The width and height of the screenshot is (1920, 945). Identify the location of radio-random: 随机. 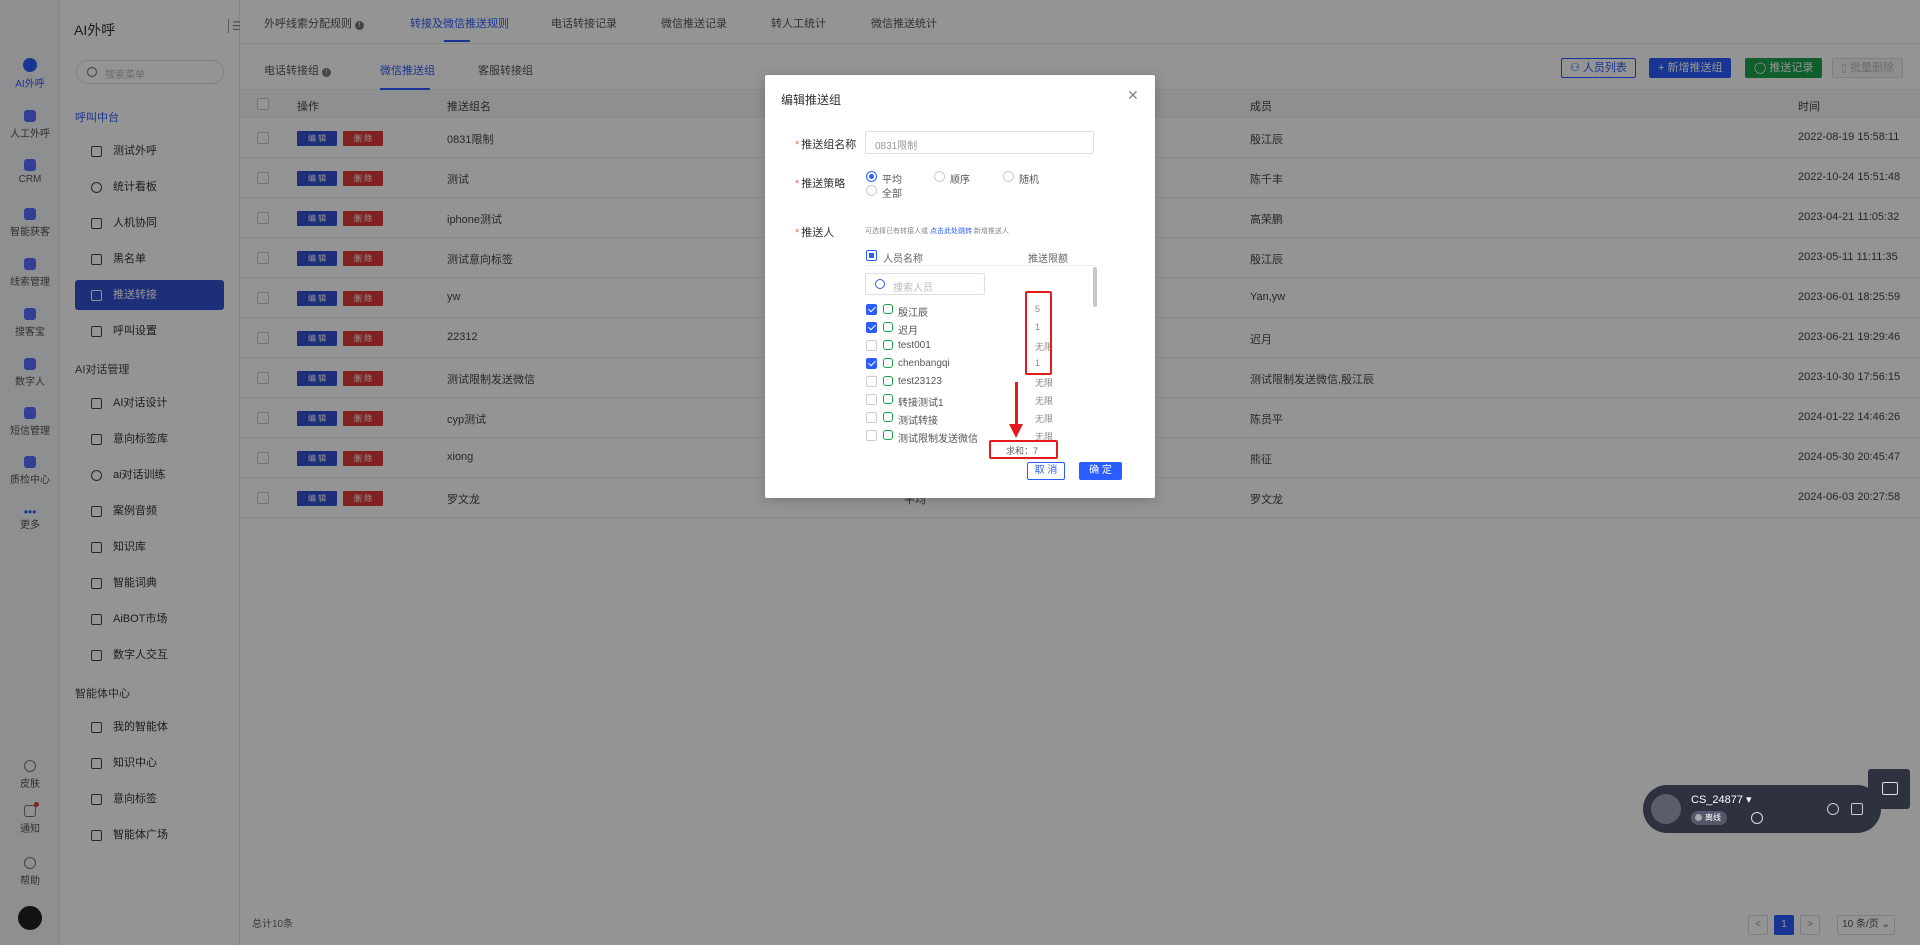
(1021, 178).